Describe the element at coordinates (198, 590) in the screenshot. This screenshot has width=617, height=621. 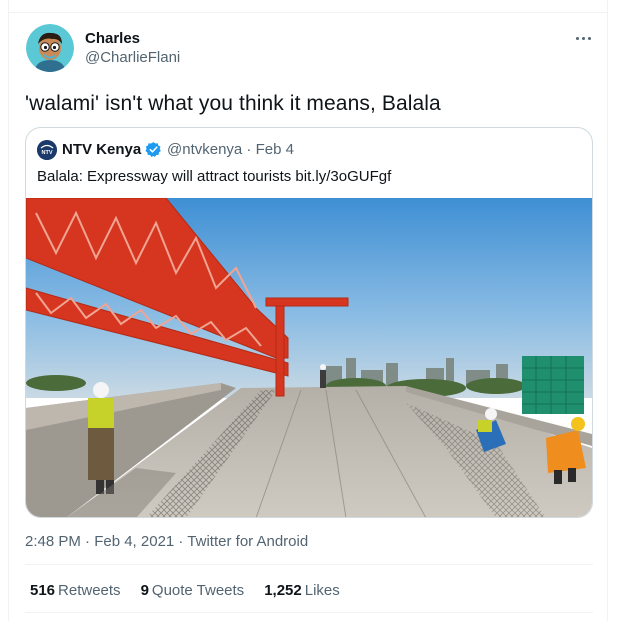
I see `quotes-label: Quote Tweets` at that location.